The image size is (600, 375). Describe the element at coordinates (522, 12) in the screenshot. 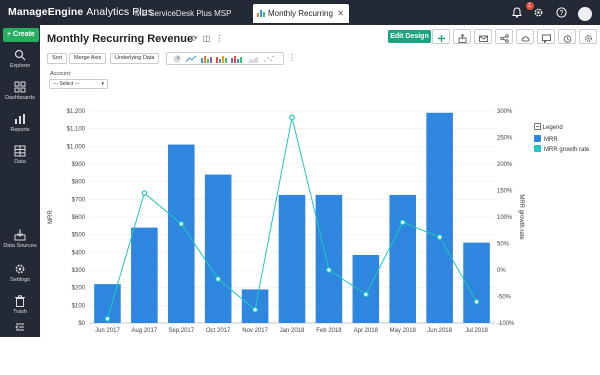

I see `bell-icon: 1` at that location.